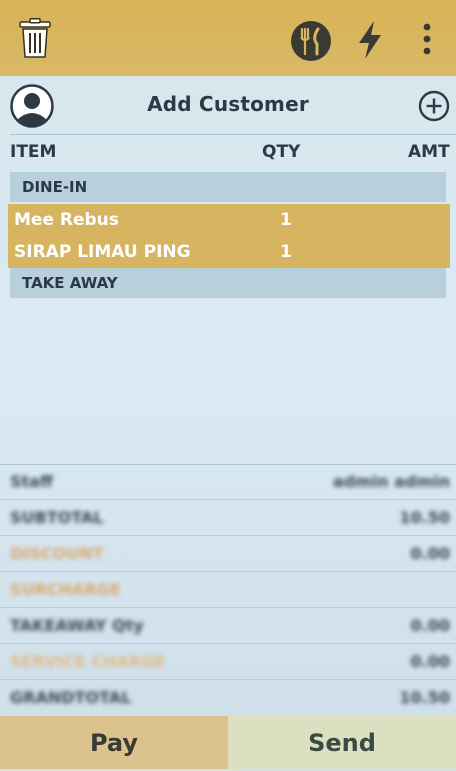 This screenshot has height=771, width=456. Describe the element at coordinates (65, 589) in the screenshot. I see `summary-label: SURCHARGE` at that location.